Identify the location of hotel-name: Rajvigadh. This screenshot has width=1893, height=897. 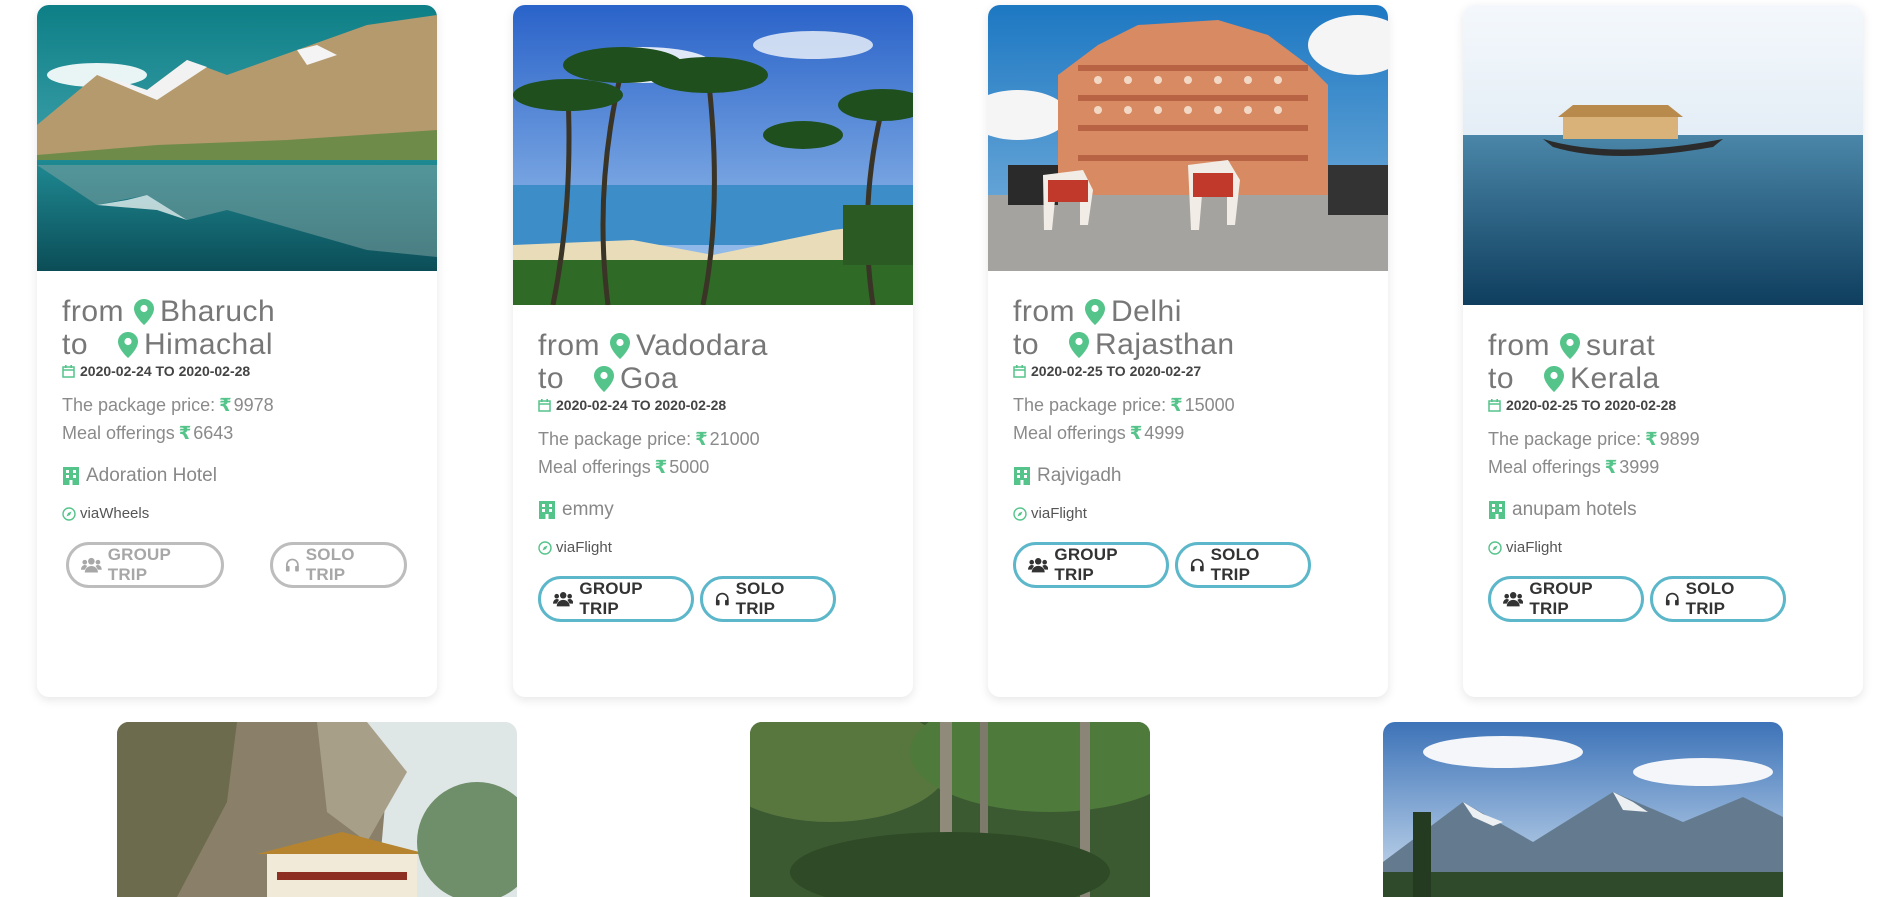
(1079, 475).